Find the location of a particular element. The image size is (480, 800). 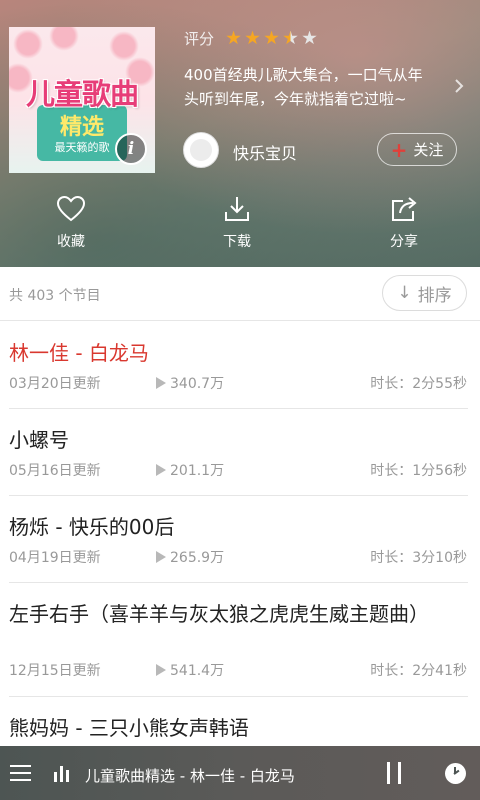

pause-icon is located at coordinates (394, 773).